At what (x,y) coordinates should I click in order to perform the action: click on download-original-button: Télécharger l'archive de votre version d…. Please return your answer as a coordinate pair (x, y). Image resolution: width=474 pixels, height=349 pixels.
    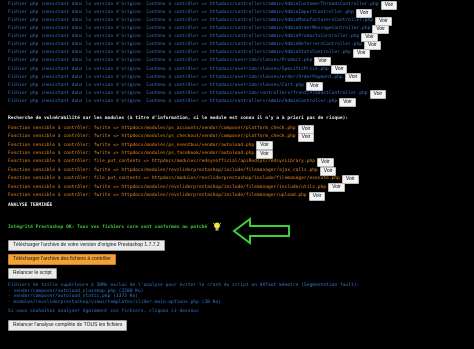
    Looking at the image, I should click on (86, 245).